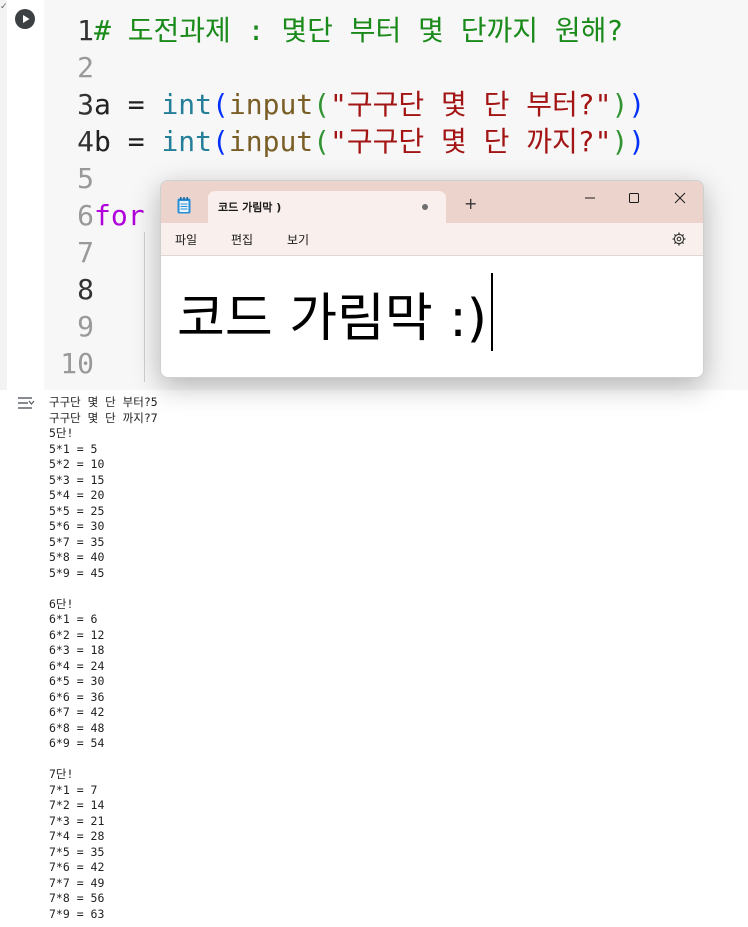  I want to click on line-number: 8, so click(85, 289).